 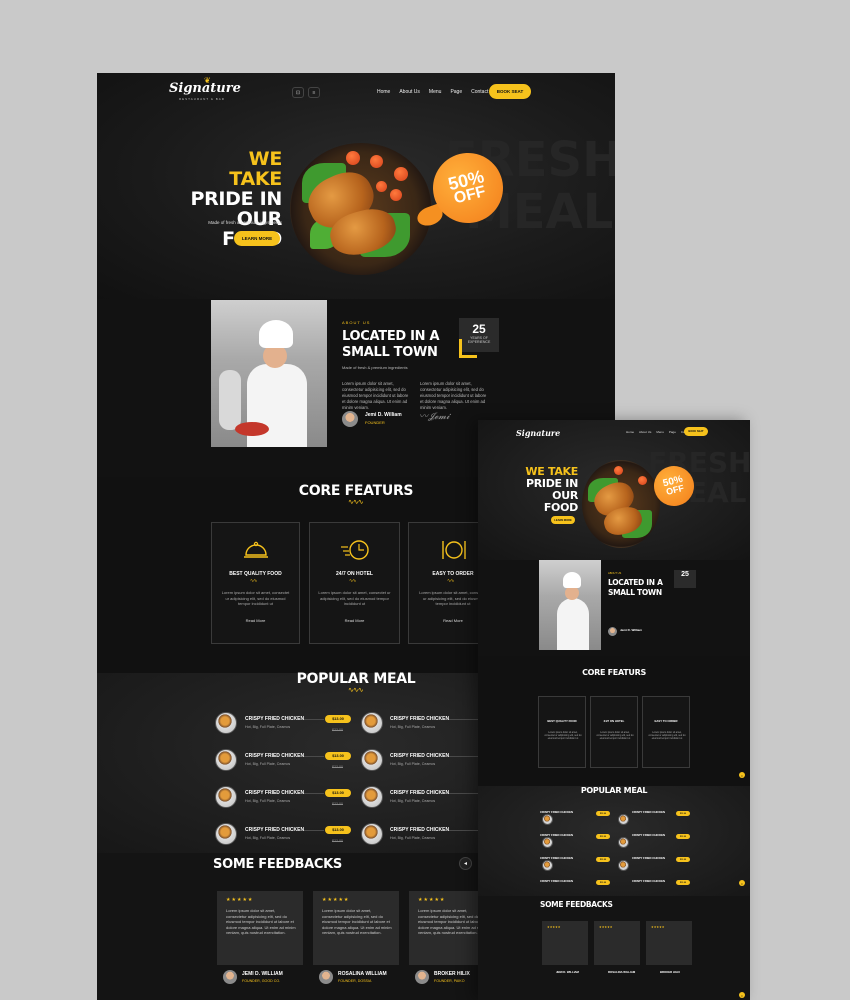 I want to click on mini-nav-about: About Us, so click(x=645, y=432).